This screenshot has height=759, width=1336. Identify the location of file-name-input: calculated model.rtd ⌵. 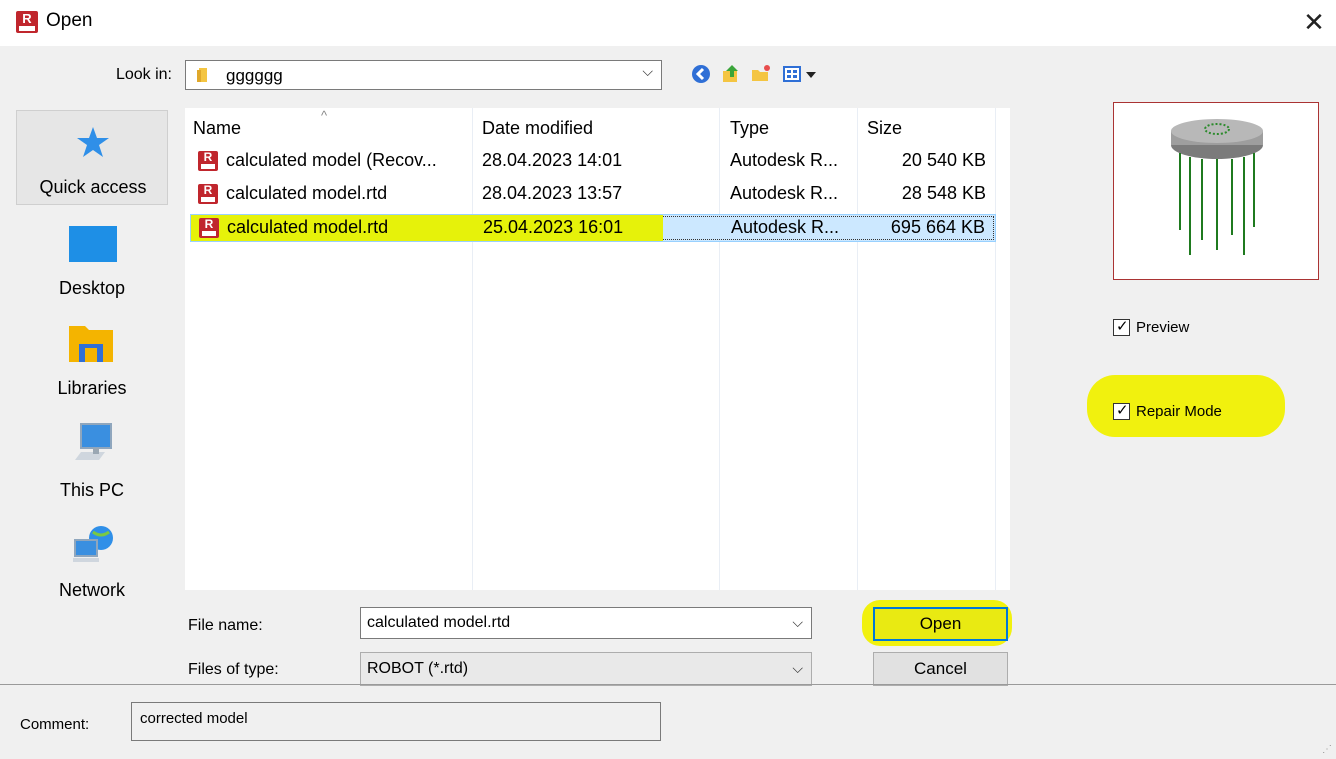
(586, 623).